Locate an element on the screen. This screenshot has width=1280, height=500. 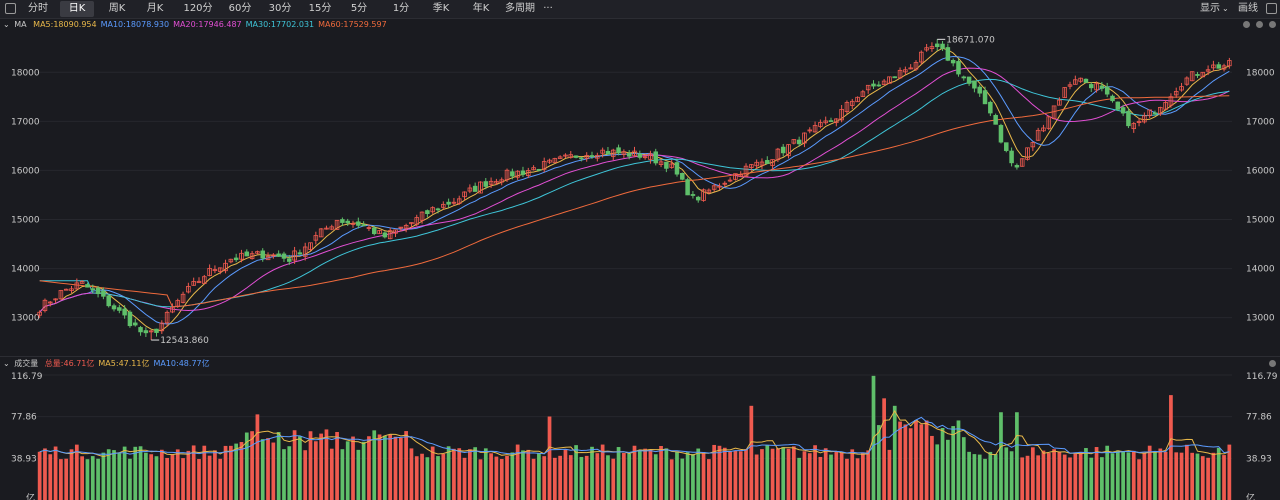
volume-axis-tick-right: 116.79 is located at coordinates (1262, 377).